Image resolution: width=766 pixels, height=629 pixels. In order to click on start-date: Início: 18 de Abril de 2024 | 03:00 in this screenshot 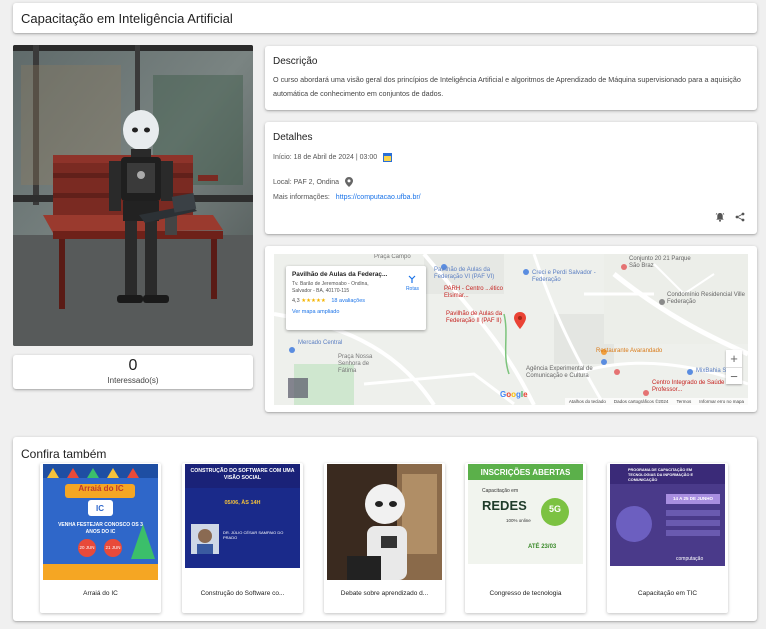, I will do `click(325, 157)`.